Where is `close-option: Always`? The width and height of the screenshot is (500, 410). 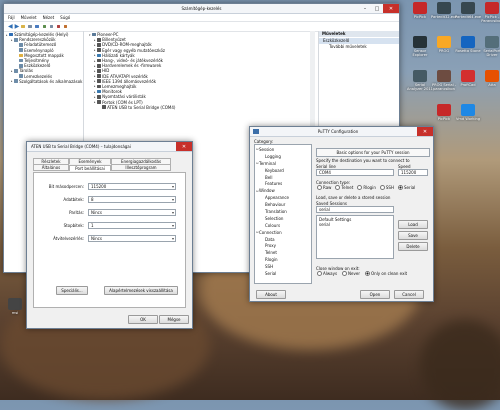
close-option: Always is located at coordinates (326, 273).